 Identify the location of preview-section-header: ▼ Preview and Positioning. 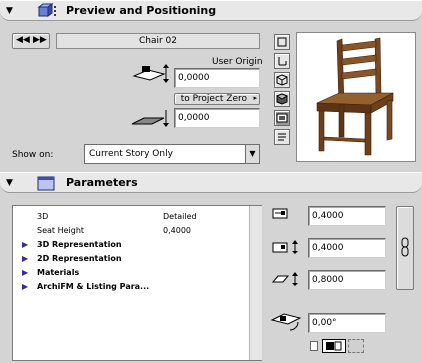
(211, 10).